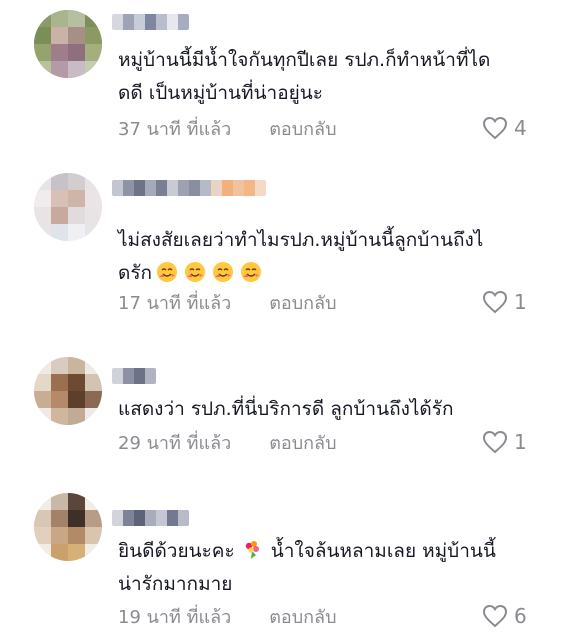 The height and width of the screenshot is (641, 576). What do you see at coordinates (175, 443) in the screenshot?
I see `comment-time: 29 นาที ที่แล้ว` at bounding box center [175, 443].